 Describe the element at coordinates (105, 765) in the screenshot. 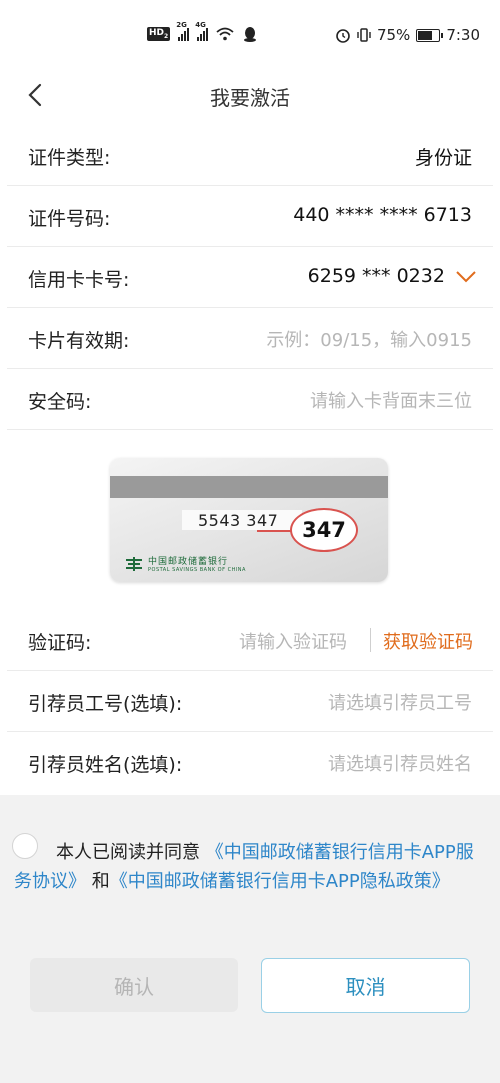

I see `referrer-name-label: 引荐员姓名(选填):` at that location.